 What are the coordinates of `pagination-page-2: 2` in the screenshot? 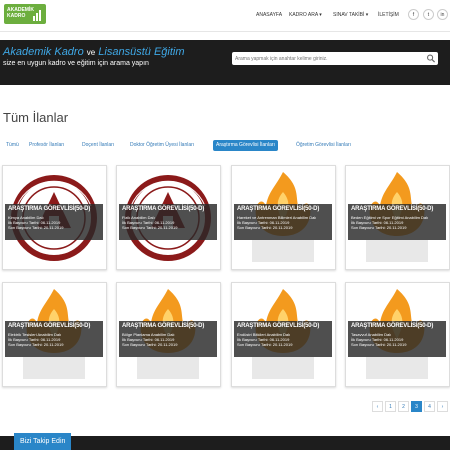 It's located at (403, 406).